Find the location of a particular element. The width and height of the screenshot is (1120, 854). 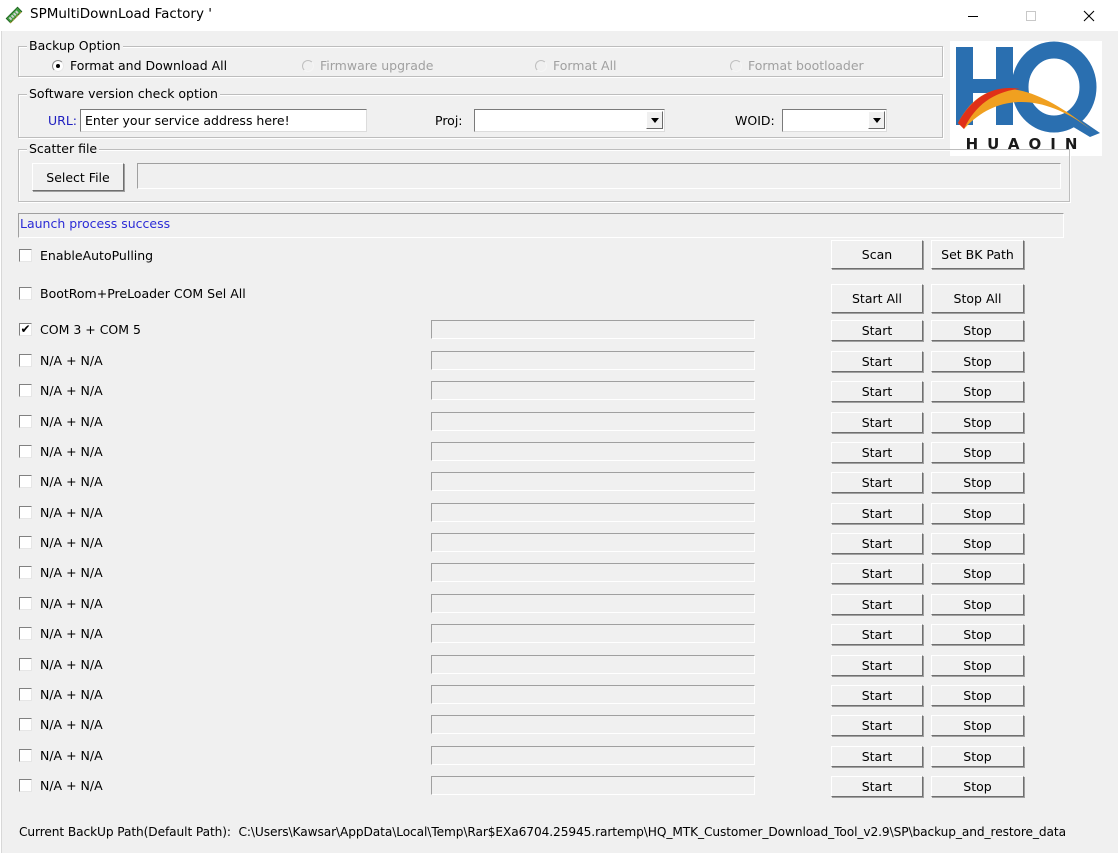

checkbox-label: EnableAutoPulling is located at coordinates (97, 255).